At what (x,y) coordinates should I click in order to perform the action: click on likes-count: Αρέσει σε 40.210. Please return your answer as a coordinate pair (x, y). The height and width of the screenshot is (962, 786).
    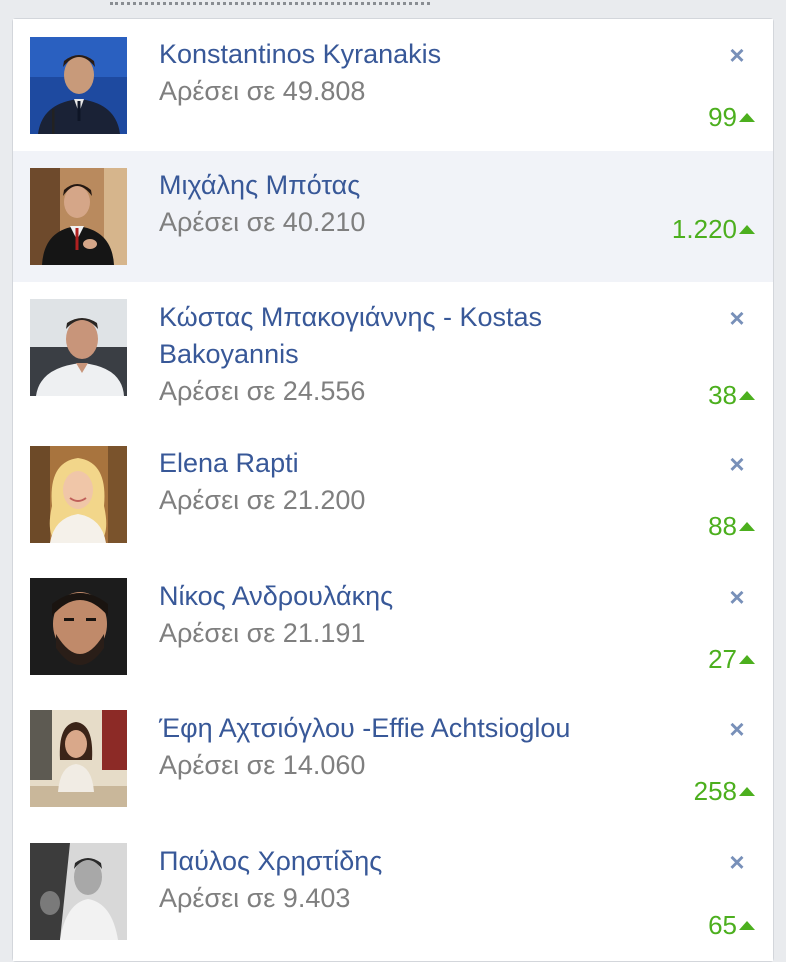
    Looking at the image, I should click on (262, 222).